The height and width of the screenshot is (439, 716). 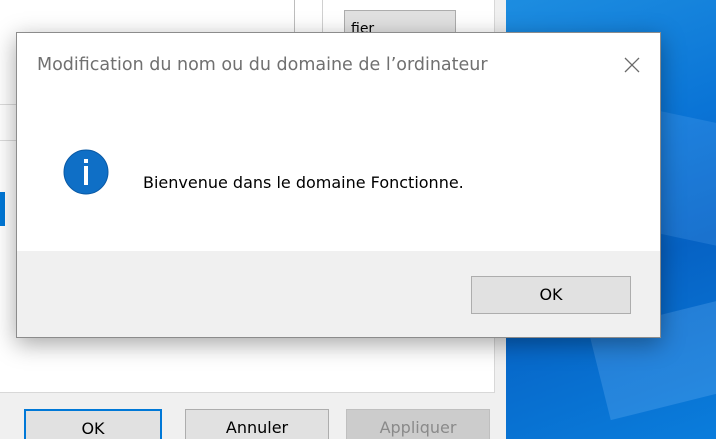 I want to click on background-ok-button: OK, so click(x=93, y=424).